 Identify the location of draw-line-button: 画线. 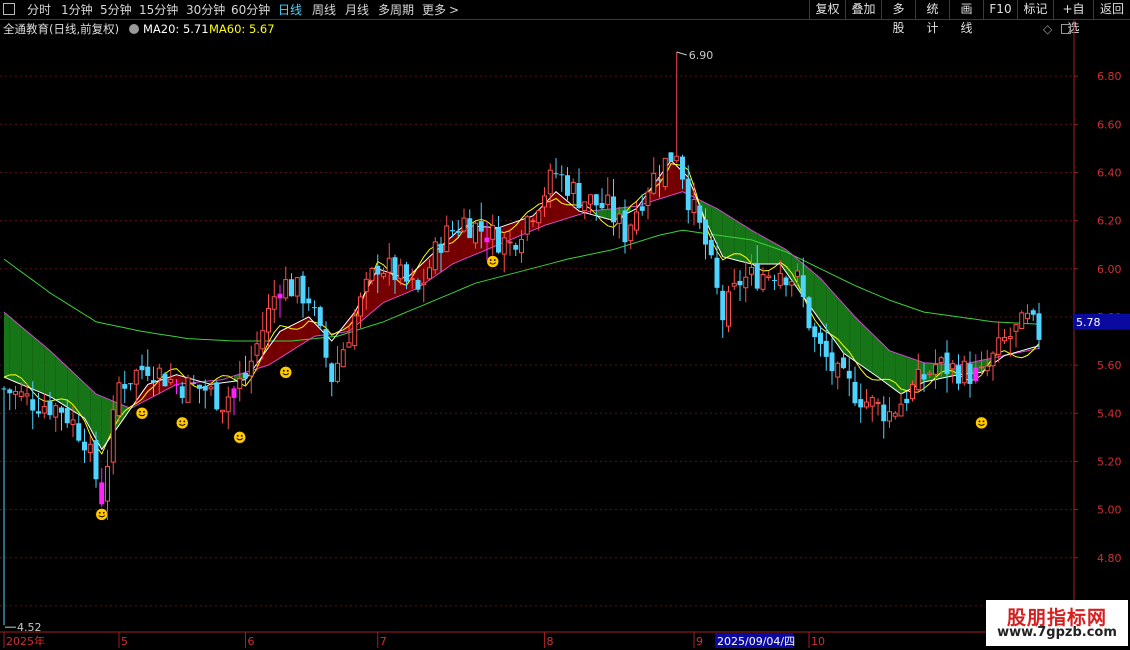
(966, 17).